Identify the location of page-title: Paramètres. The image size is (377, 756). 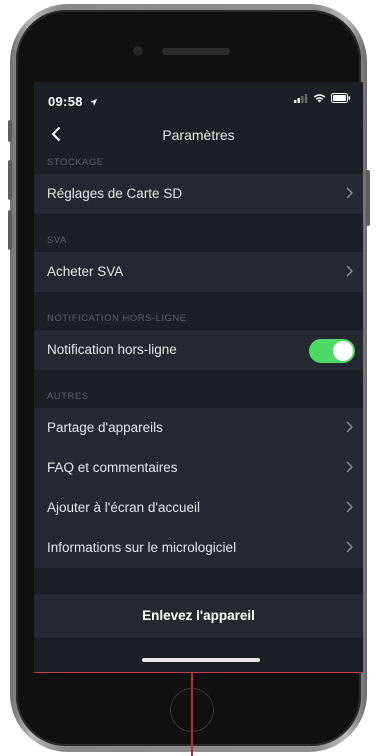
(198, 135).